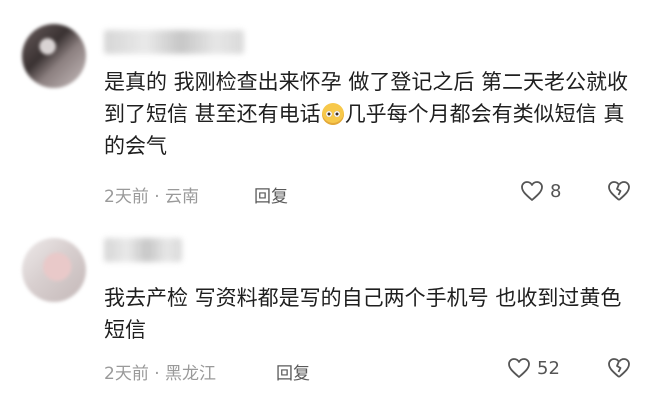 The height and width of the screenshot is (401, 660). I want to click on like-count: 8, so click(556, 191).